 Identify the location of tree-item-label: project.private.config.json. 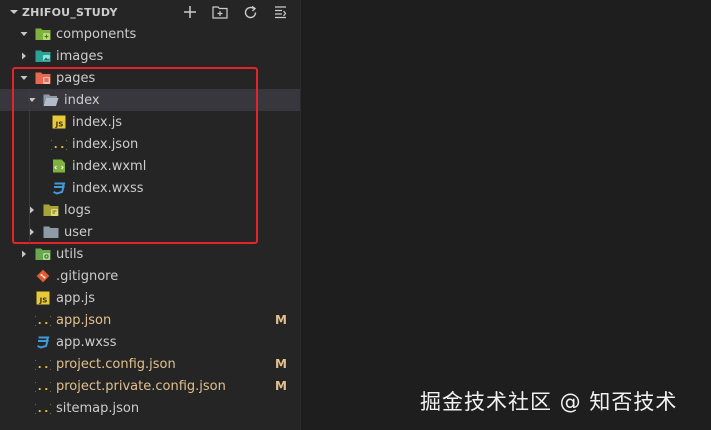
(141, 386).